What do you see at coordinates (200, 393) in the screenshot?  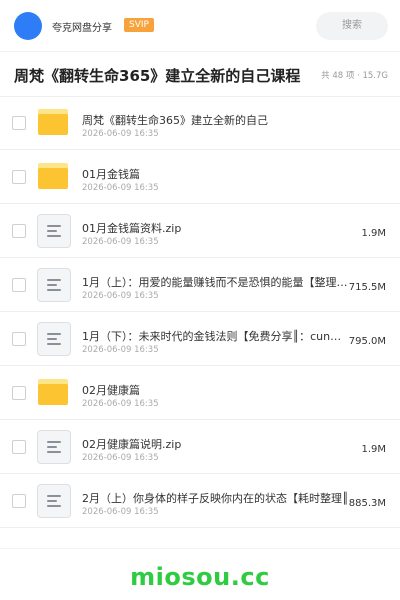 I see `list-item: 02月健康篇 2026-06-09 16:35` at bounding box center [200, 393].